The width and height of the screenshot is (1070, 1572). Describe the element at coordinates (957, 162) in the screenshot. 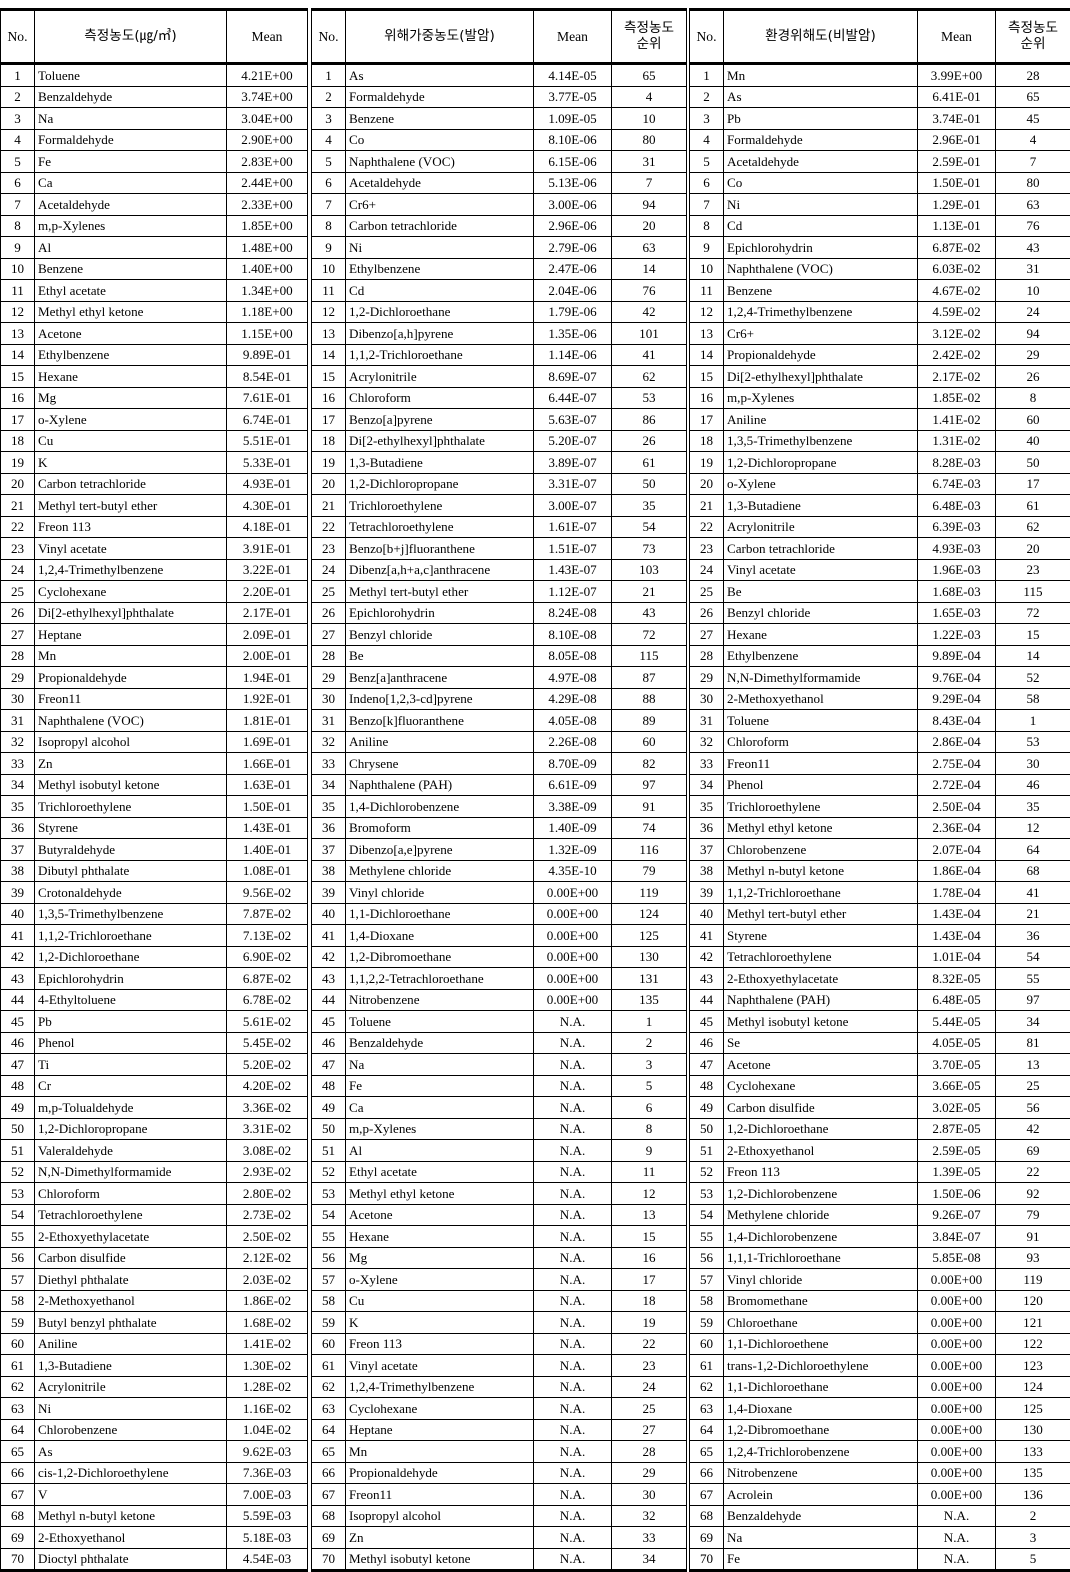

I see `cell-mean: 2.59E-01` at that location.